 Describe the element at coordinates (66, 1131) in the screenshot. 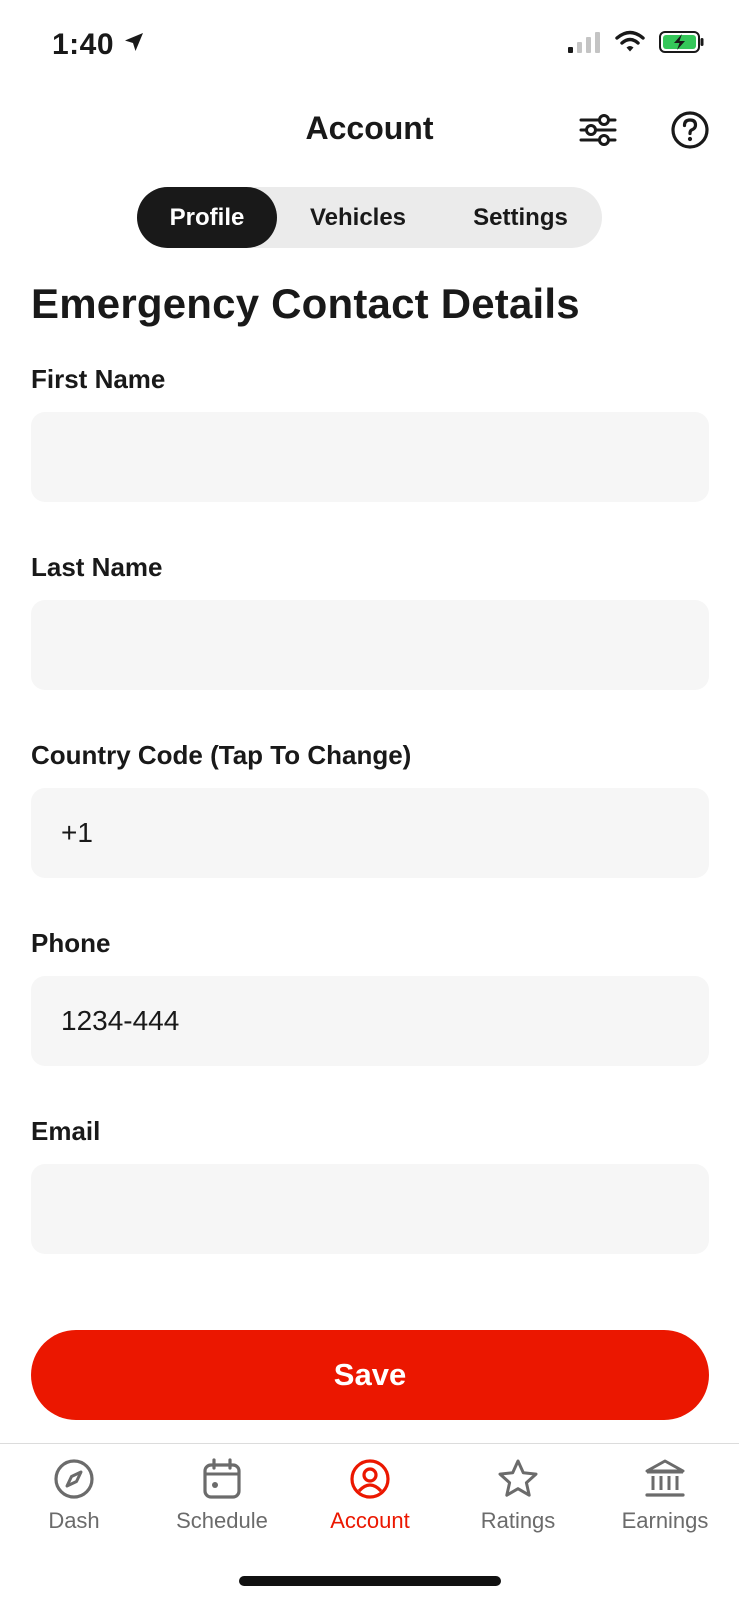

I see `email-label: Email` at that location.